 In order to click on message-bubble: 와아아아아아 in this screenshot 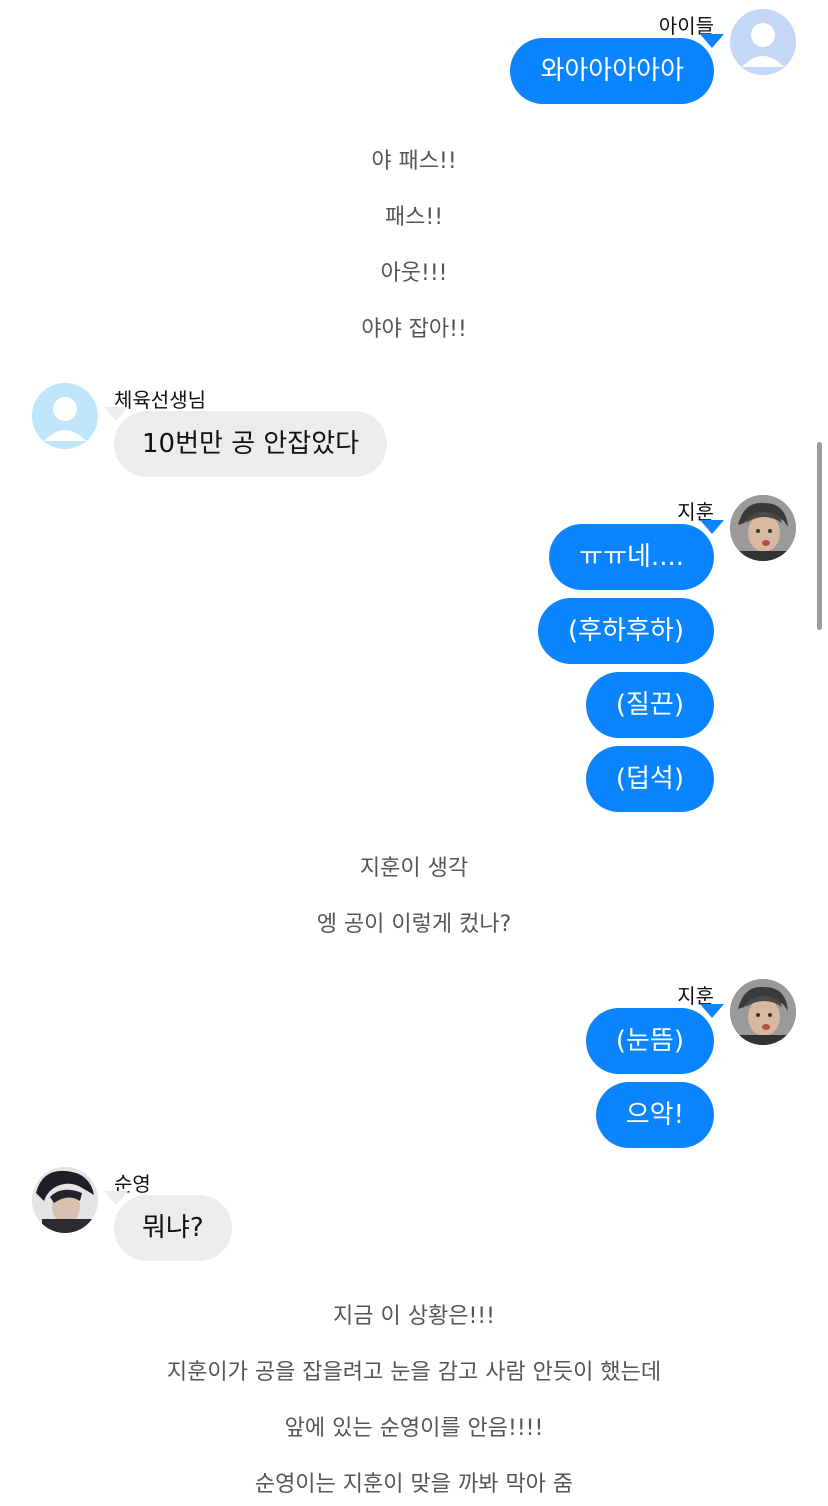, I will do `click(612, 71)`.